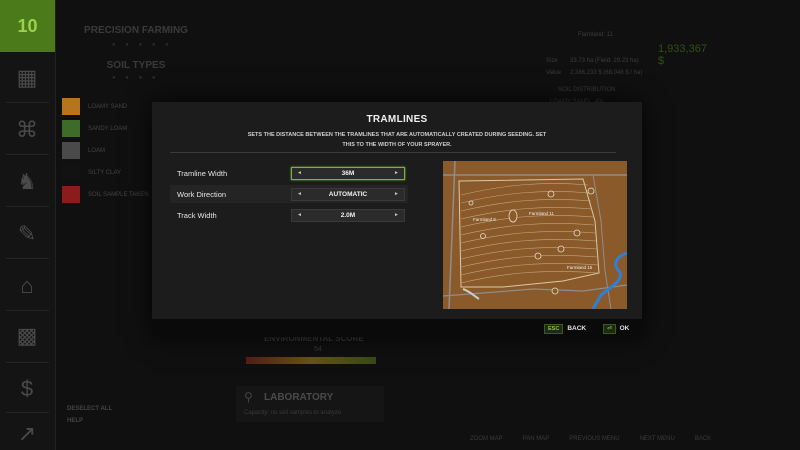  What do you see at coordinates (27, 336) in the screenshot?
I see `fields-grid-icon: ▩` at bounding box center [27, 336].